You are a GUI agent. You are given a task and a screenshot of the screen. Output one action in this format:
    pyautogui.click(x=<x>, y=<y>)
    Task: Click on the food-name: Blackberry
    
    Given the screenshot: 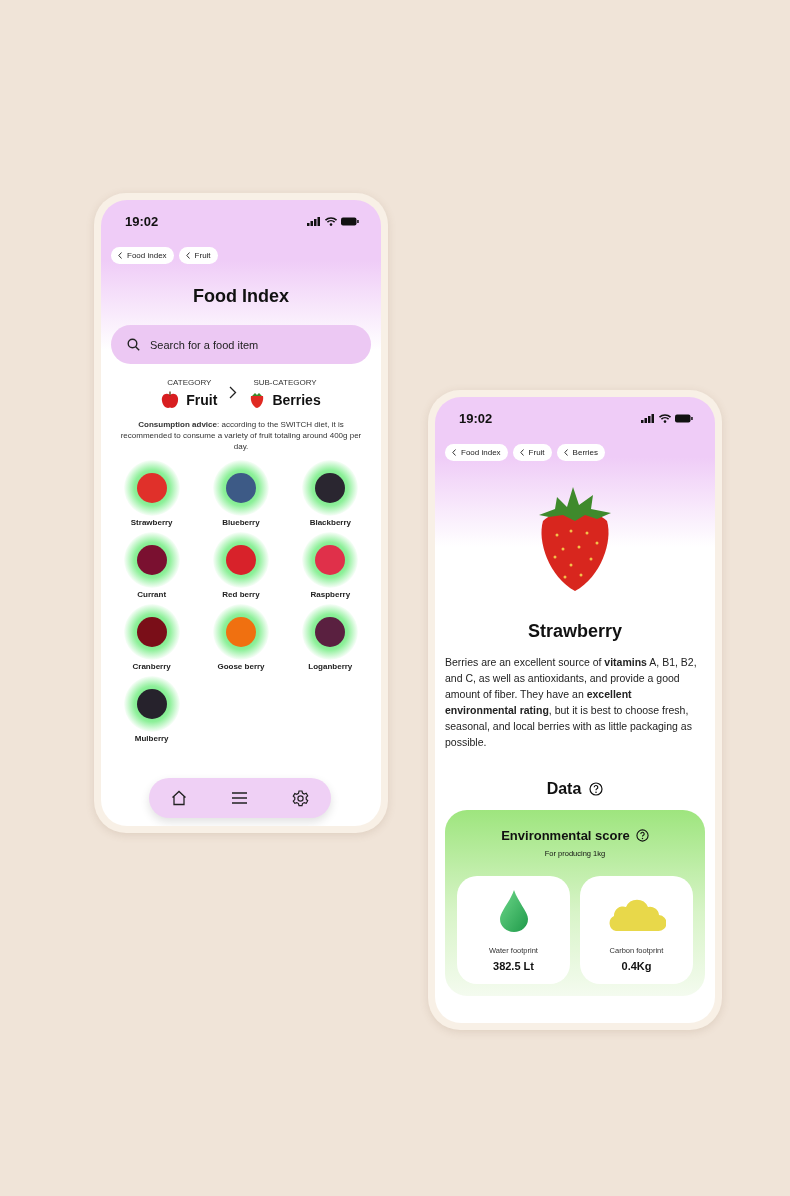 What is the action you would take?
    pyautogui.click(x=330, y=522)
    